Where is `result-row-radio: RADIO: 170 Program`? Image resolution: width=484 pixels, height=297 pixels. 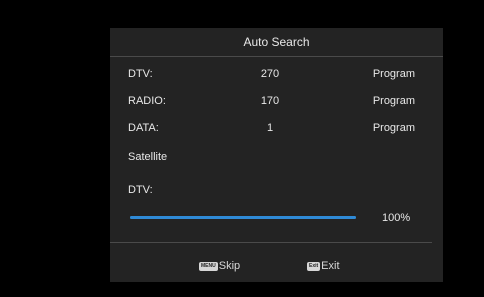
result-row-radio: RADIO: 170 Program is located at coordinates (276, 103).